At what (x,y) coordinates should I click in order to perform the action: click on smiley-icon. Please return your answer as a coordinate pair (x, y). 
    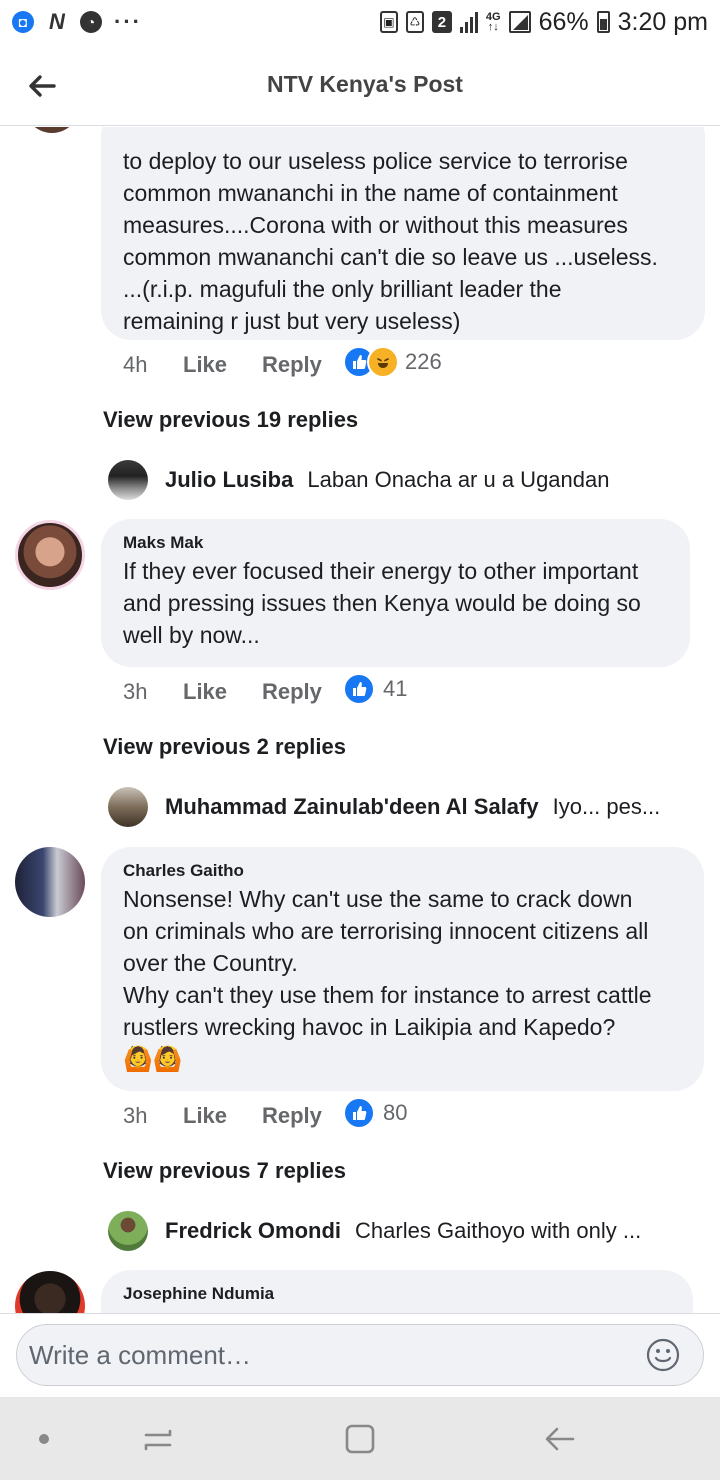
    Looking at the image, I should click on (663, 1355).